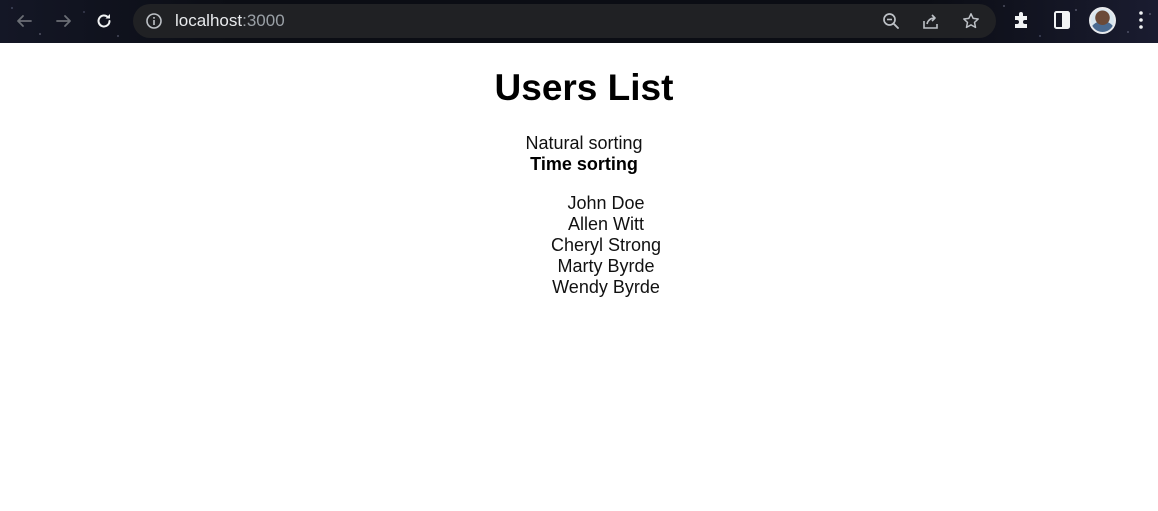 The height and width of the screenshot is (511, 1158). Describe the element at coordinates (579, 143) in the screenshot. I see `natural-sorting-option: Natural sorting` at that location.